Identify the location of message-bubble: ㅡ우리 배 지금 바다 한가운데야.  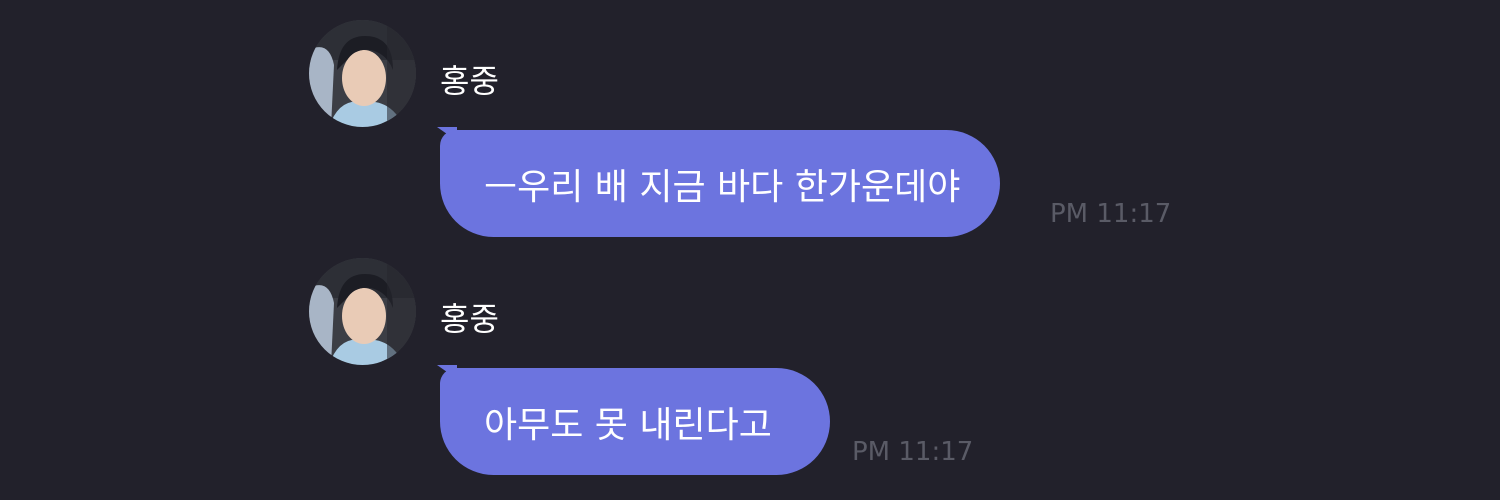
(718, 182).